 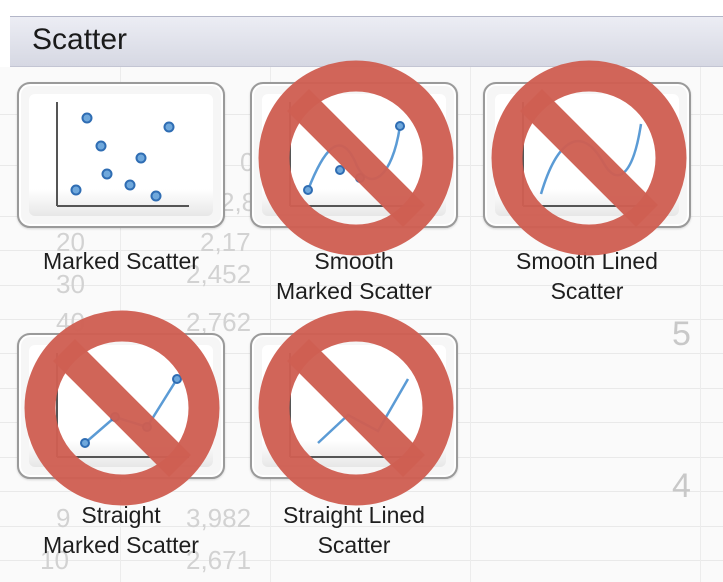 I want to click on marked-scatter-icon, so click(x=122, y=154).